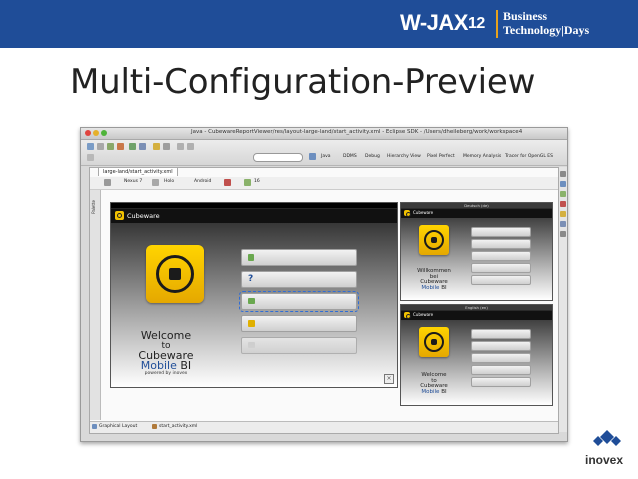 This screenshot has width=638, height=479. I want to click on inovex-logo-icon, so click(607, 438).